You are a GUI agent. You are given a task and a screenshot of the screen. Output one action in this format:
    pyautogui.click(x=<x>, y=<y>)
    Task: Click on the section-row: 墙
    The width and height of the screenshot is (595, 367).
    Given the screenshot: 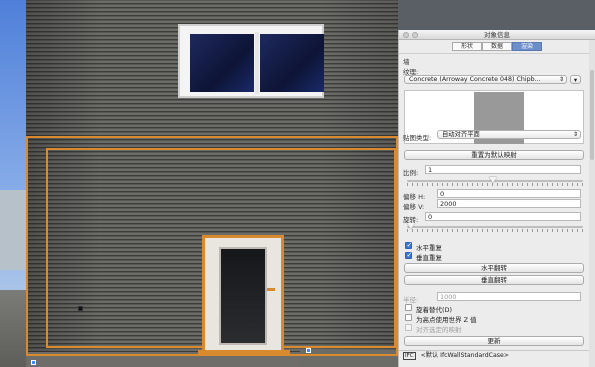 What is the action you would take?
    pyautogui.click(x=497, y=60)
    